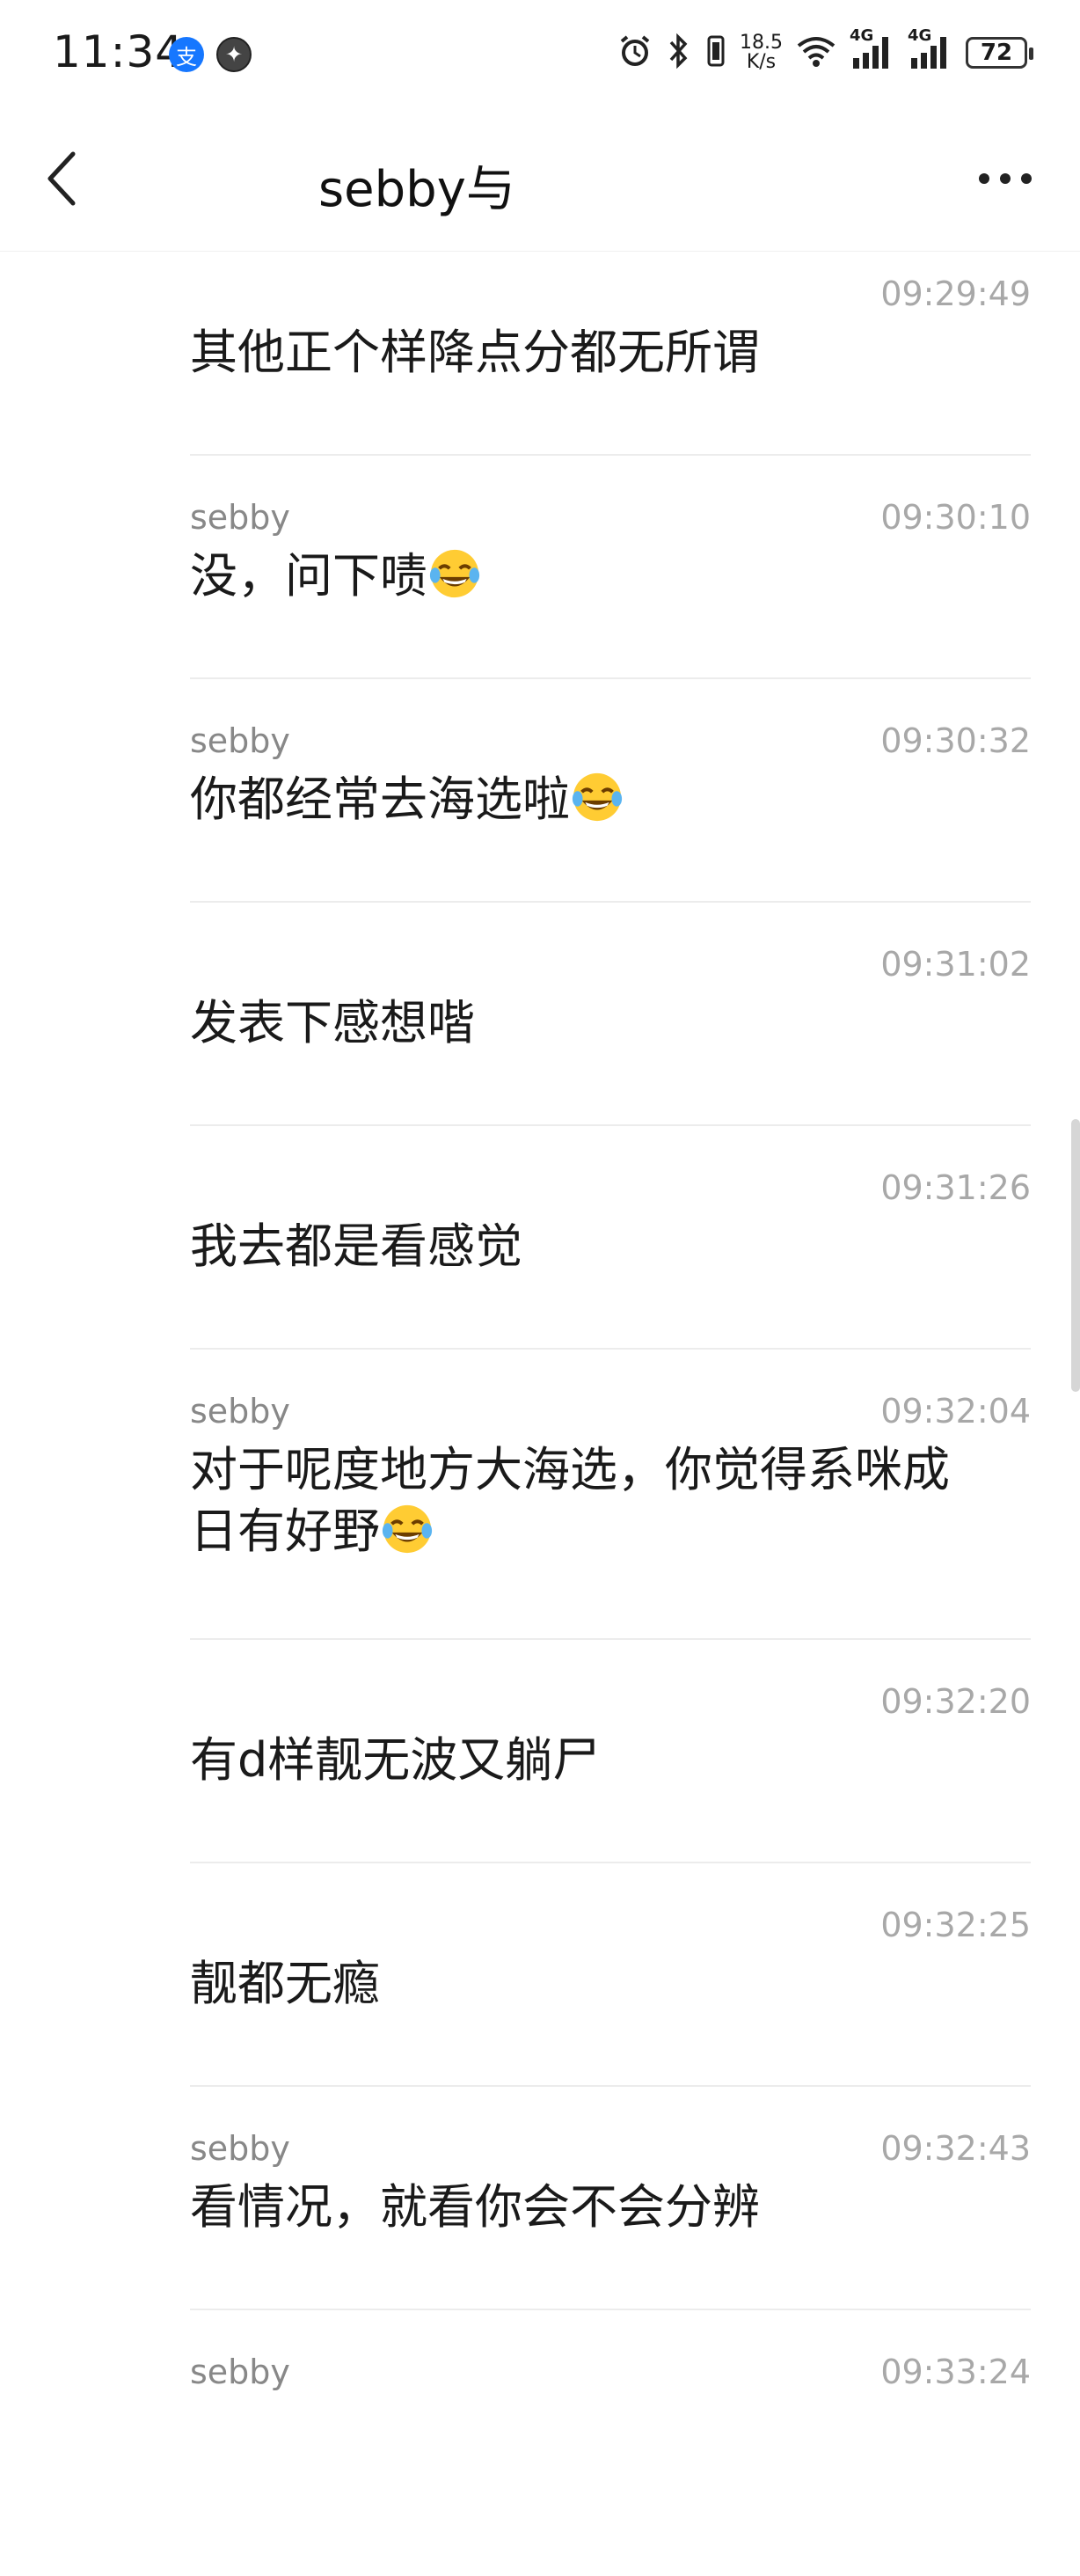 This screenshot has height=2576, width=1080. I want to click on network-speed-value: 18.5, so click(761, 43).